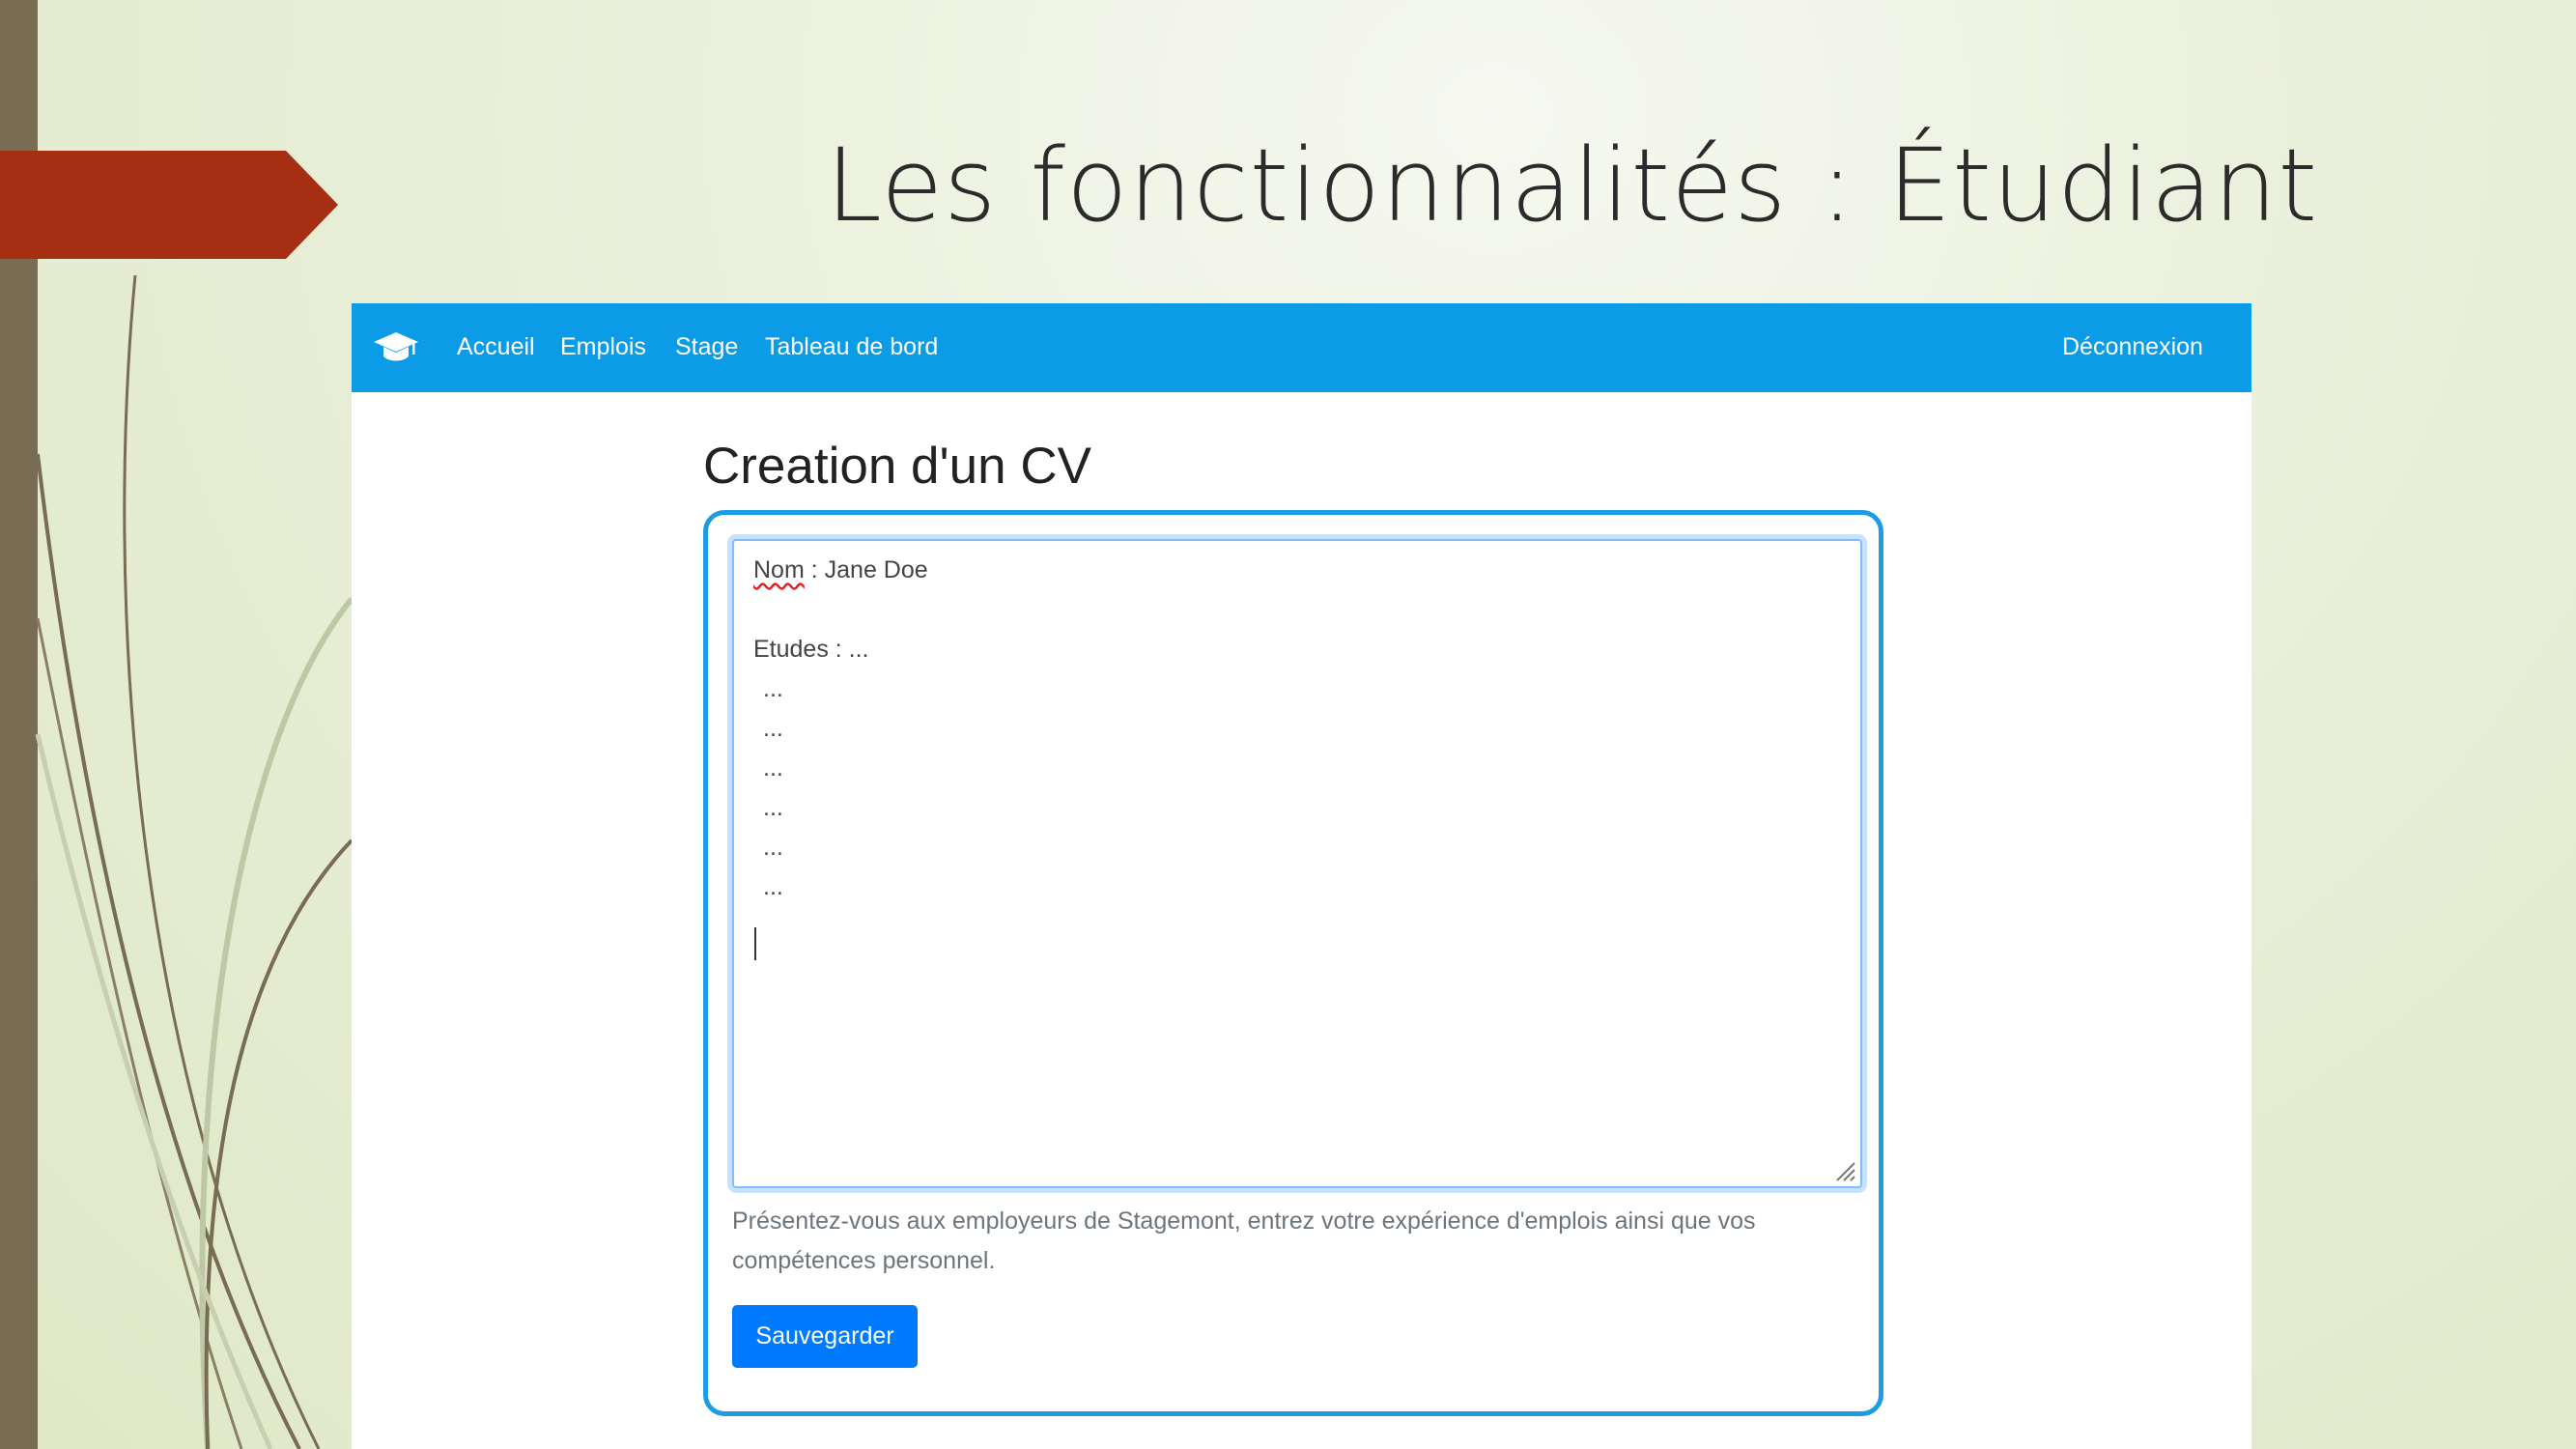  Describe the element at coordinates (866, 569) in the screenshot. I see `name-value: : Jane Doe` at that location.